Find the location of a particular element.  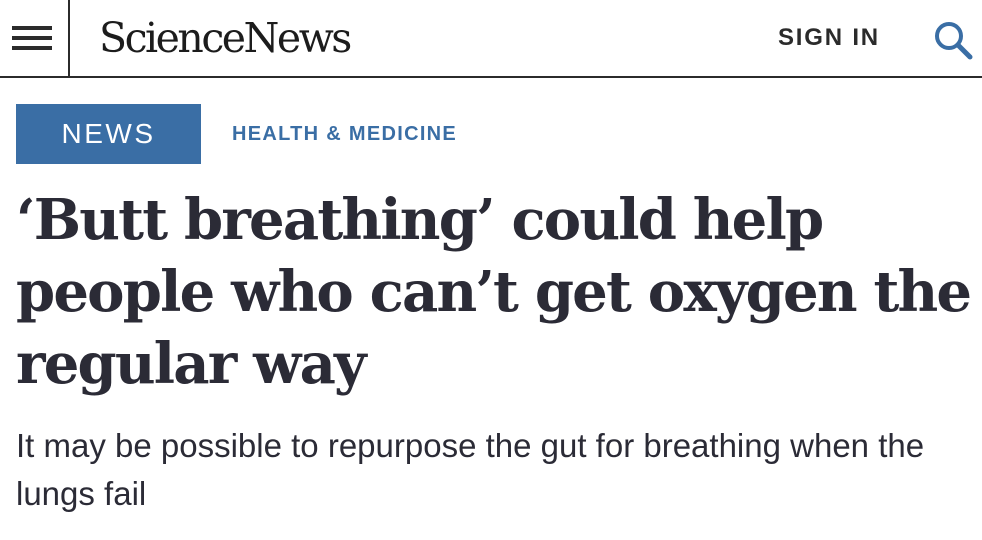

search-icon is located at coordinates (954, 41).